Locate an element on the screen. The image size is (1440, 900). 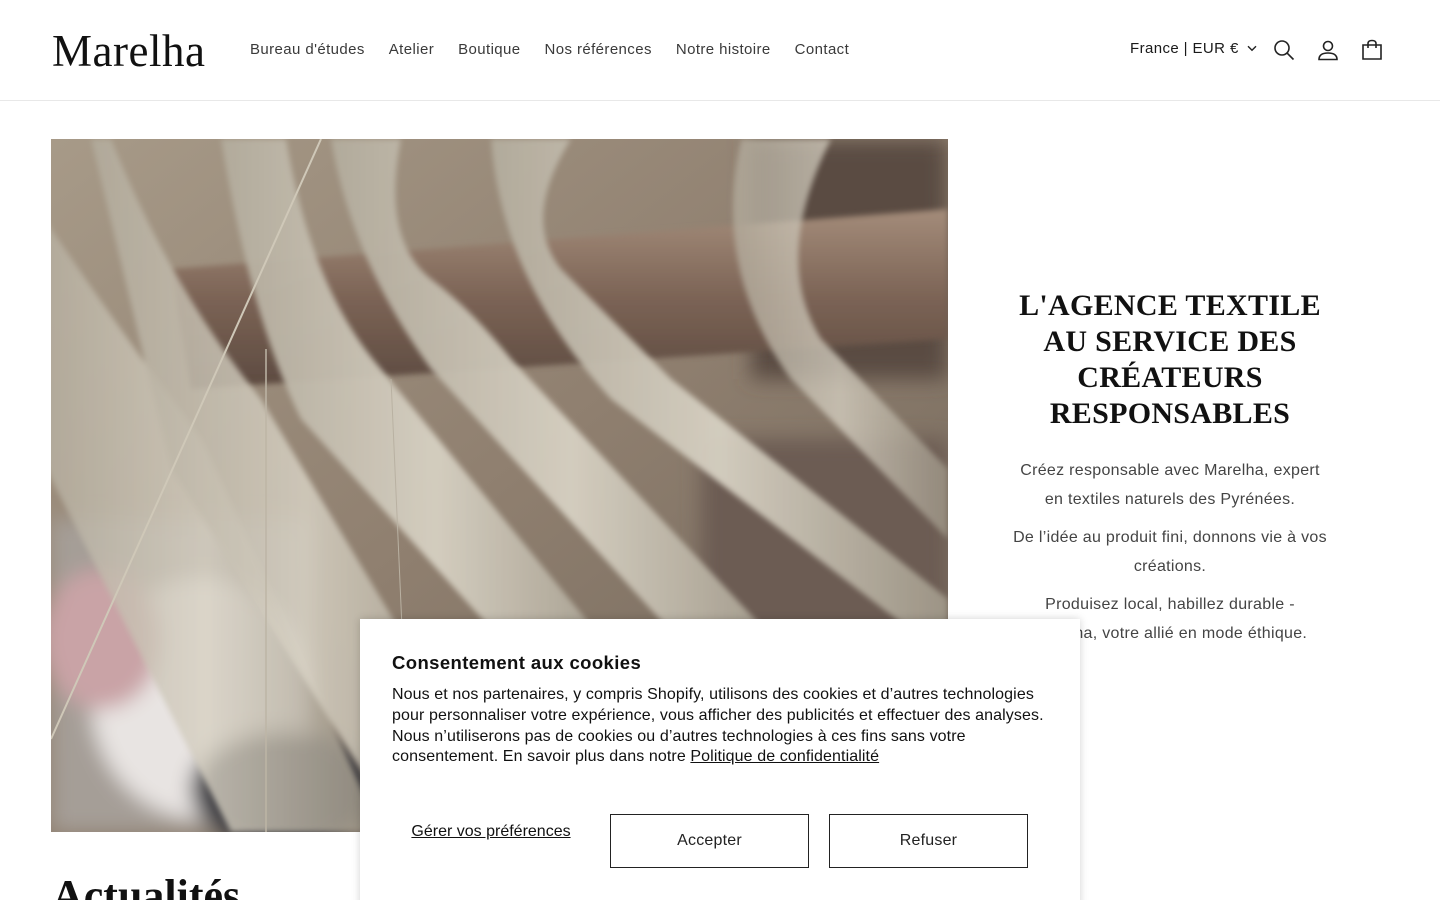
refuse-cookies-button: Refuser is located at coordinates (928, 841).